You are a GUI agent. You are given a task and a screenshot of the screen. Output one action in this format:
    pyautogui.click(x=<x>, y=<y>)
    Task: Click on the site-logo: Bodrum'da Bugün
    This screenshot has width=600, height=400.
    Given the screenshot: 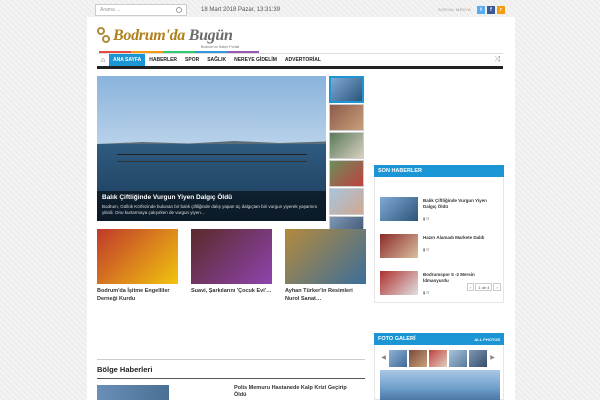 What is the action you would take?
    pyautogui.click(x=165, y=36)
    